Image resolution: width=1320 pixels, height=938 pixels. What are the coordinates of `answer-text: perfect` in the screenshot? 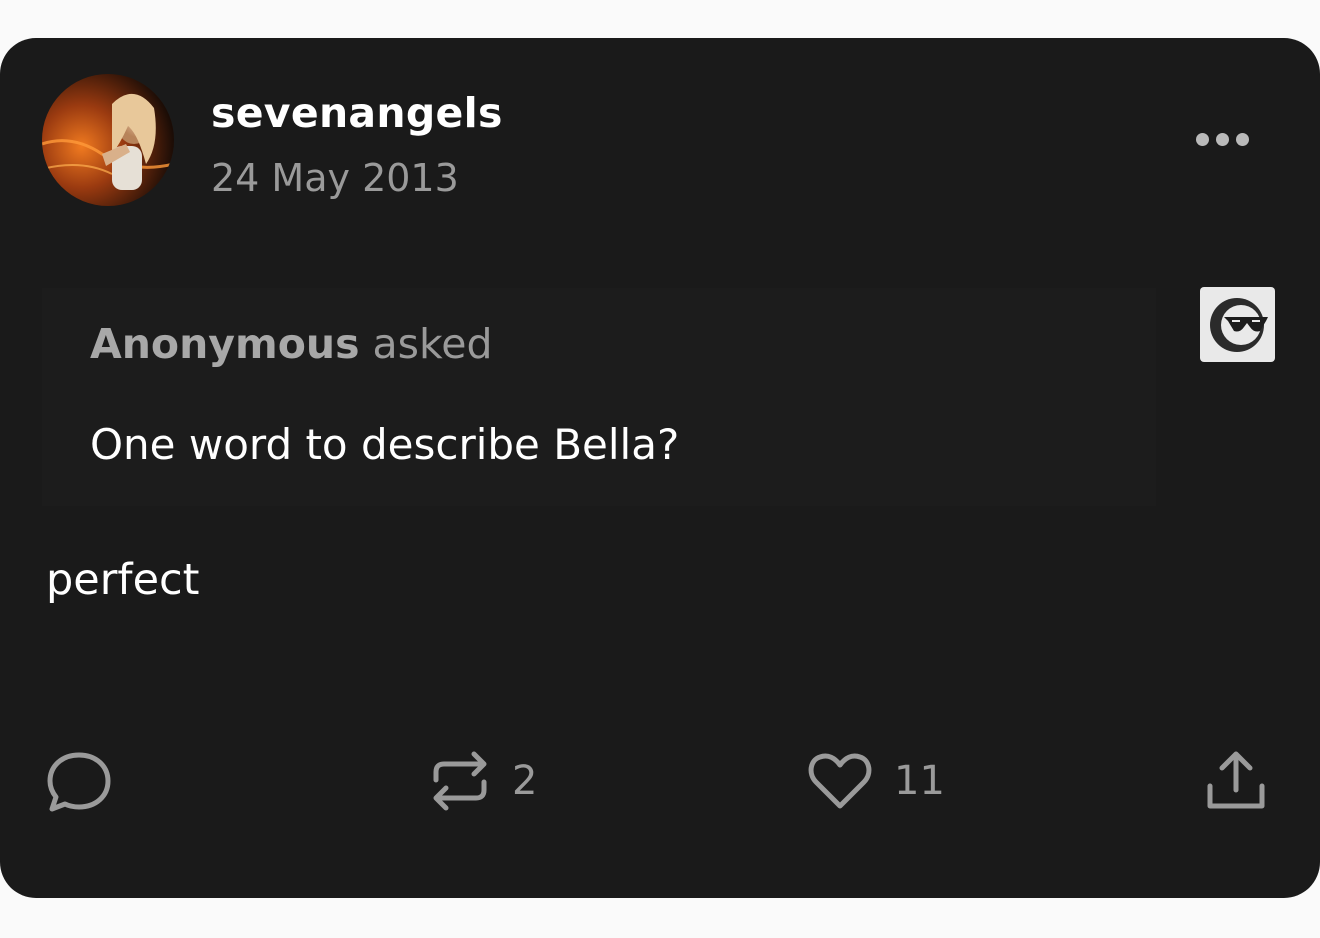 It's located at (123, 580).